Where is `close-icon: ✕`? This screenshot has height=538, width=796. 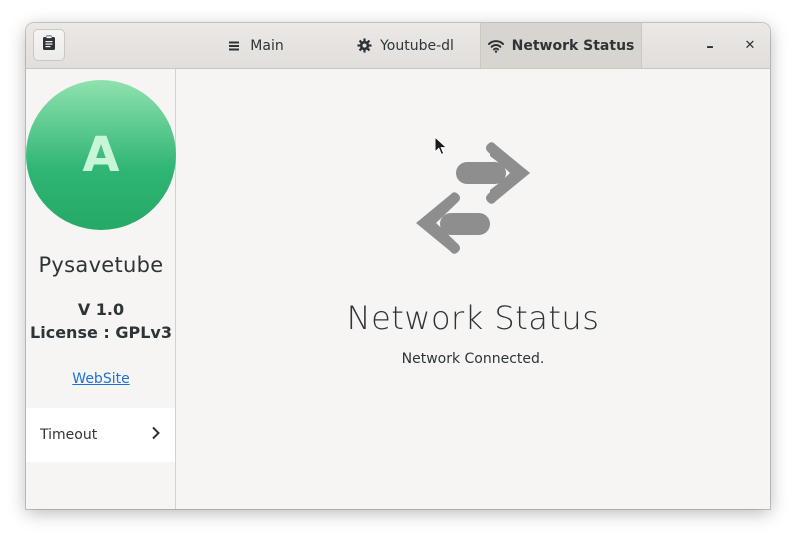
close-icon: ✕ is located at coordinates (750, 45).